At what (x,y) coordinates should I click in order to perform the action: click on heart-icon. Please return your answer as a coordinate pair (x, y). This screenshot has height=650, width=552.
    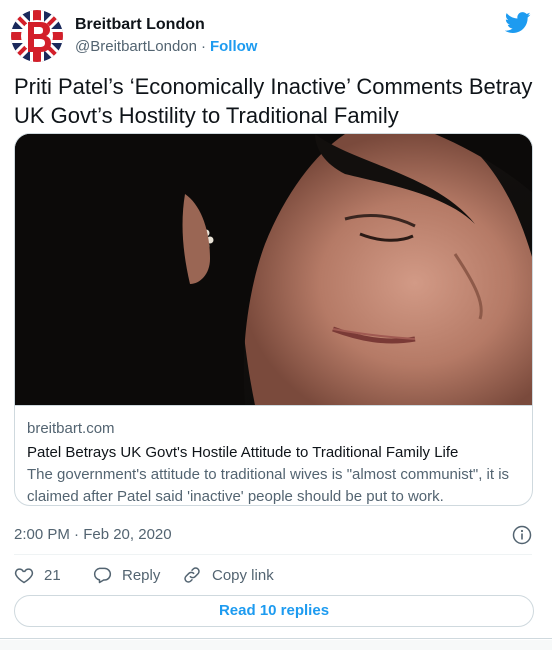
    Looking at the image, I should click on (24, 576).